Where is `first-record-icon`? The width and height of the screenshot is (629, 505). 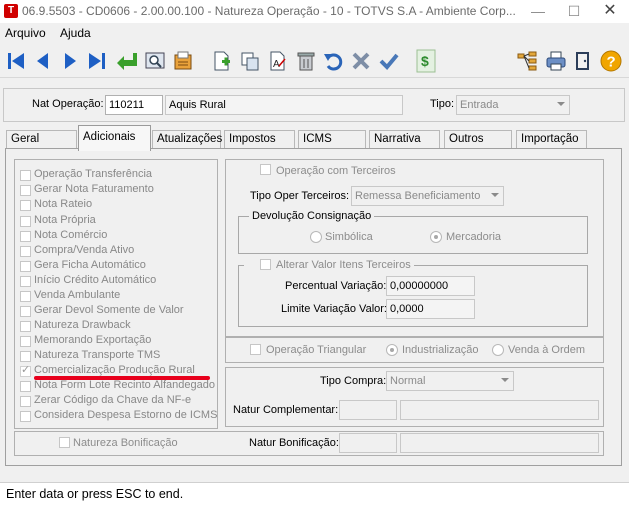
first-record-icon is located at coordinates (16, 61).